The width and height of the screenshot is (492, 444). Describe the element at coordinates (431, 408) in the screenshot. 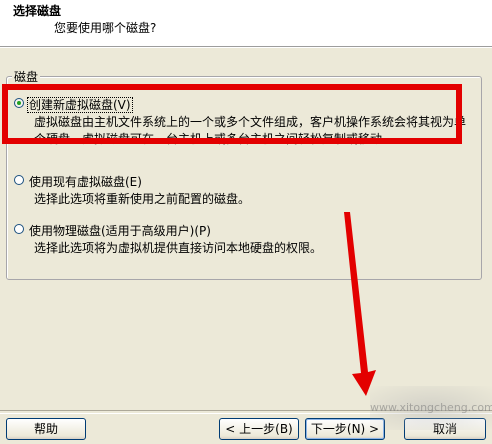

I see `watermark: www.xitongcheng.com` at that location.